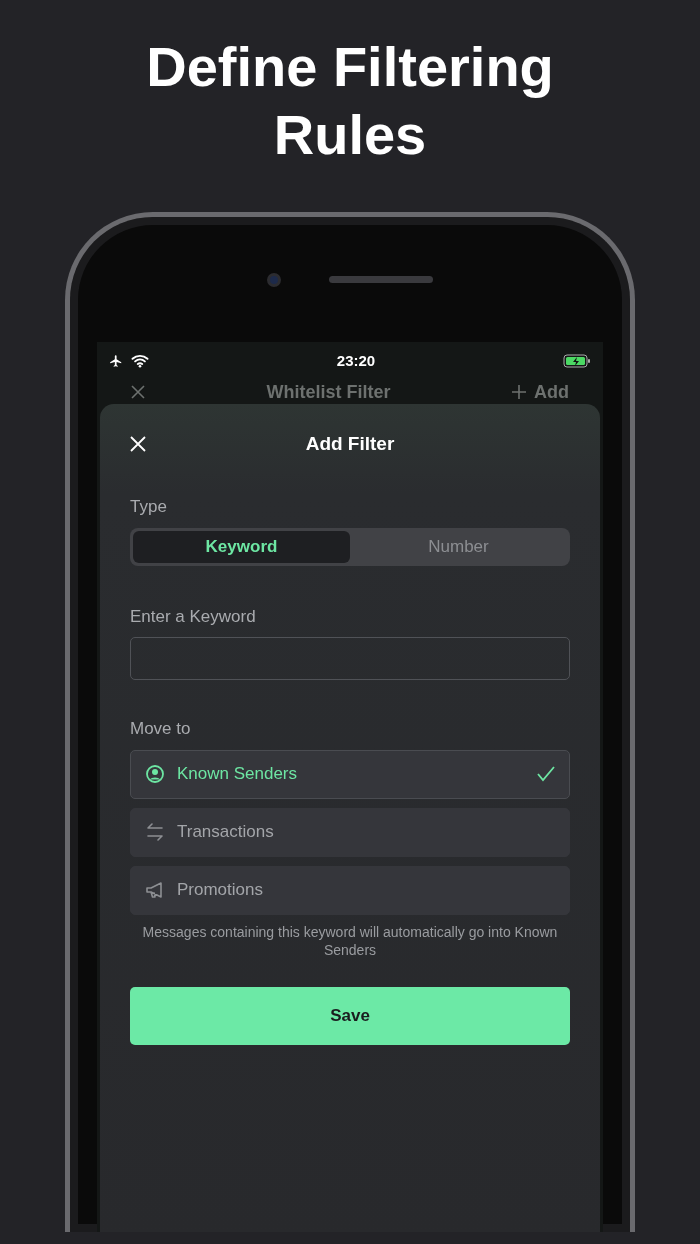 Image resolution: width=700 pixels, height=1244 pixels. I want to click on swap-arrows-icon, so click(155, 832).